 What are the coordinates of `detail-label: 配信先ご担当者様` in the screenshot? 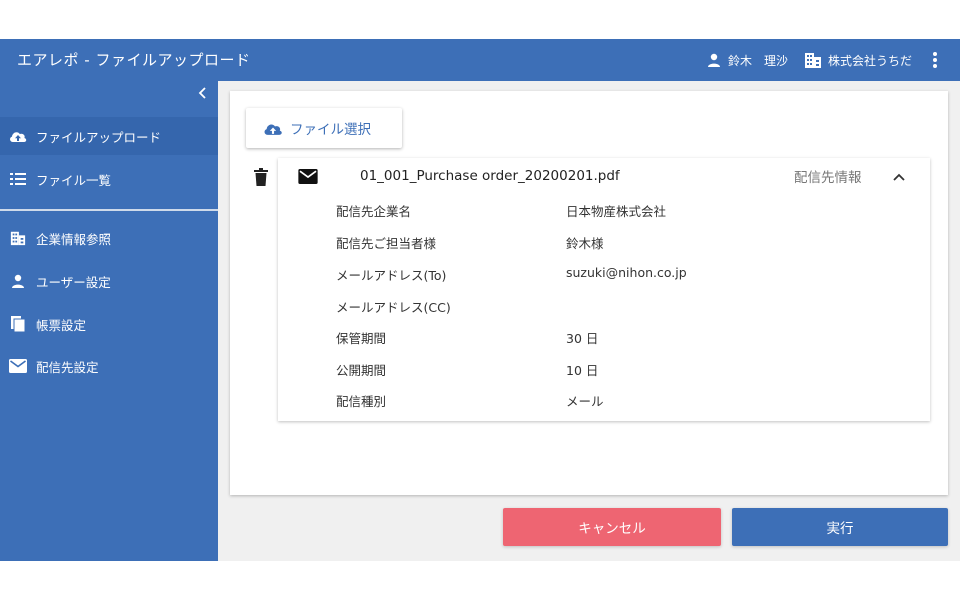 It's located at (386, 243).